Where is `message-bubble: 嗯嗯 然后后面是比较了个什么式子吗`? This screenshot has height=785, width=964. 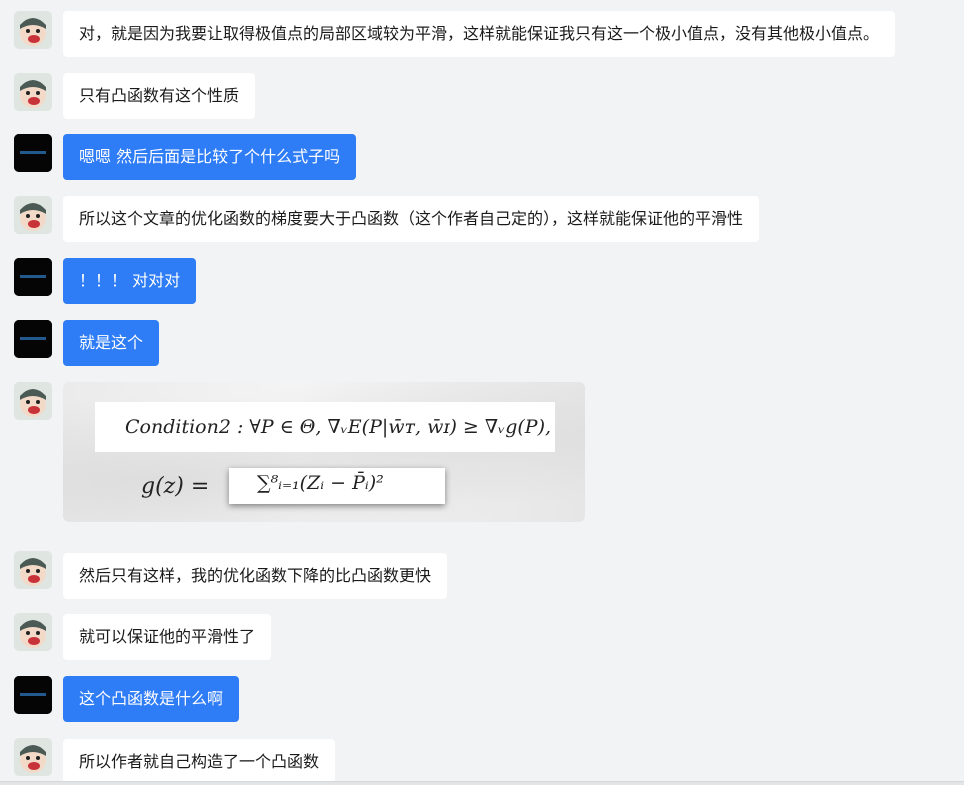
message-bubble: 嗯嗯 然后后面是比较了个什么式子吗 is located at coordinates (210, 157).